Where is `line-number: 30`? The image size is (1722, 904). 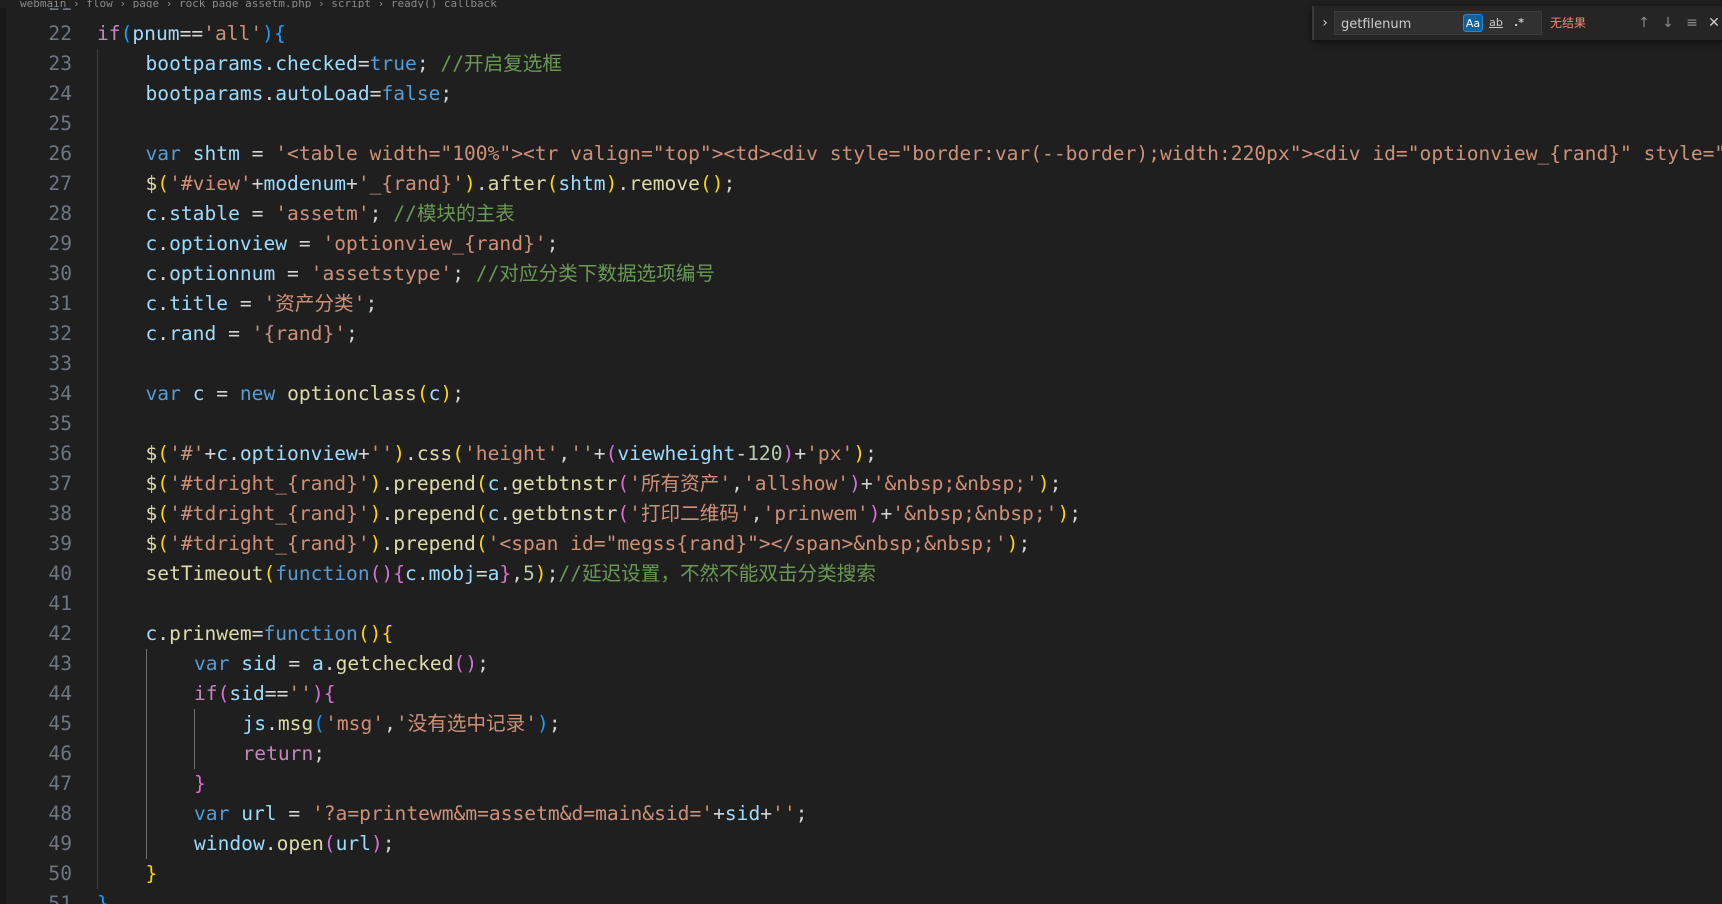
line-number: 30 is located at coordinates (41, 274).